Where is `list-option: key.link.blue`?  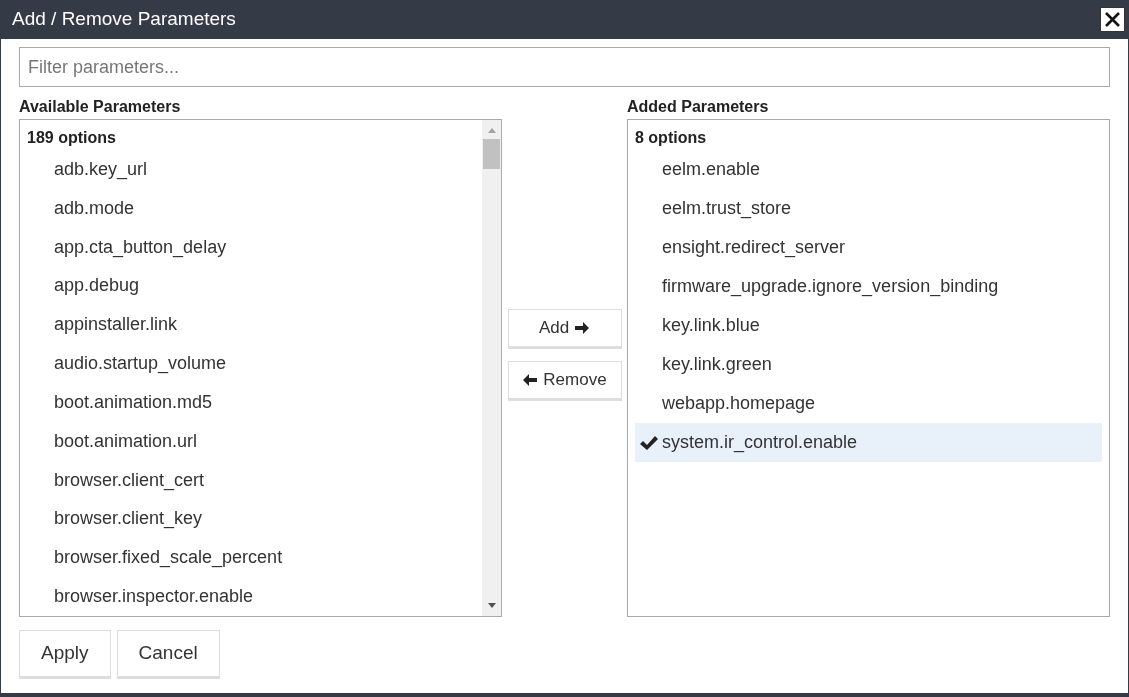 list-option: key.link.blue is located at coordinates (868, 325).